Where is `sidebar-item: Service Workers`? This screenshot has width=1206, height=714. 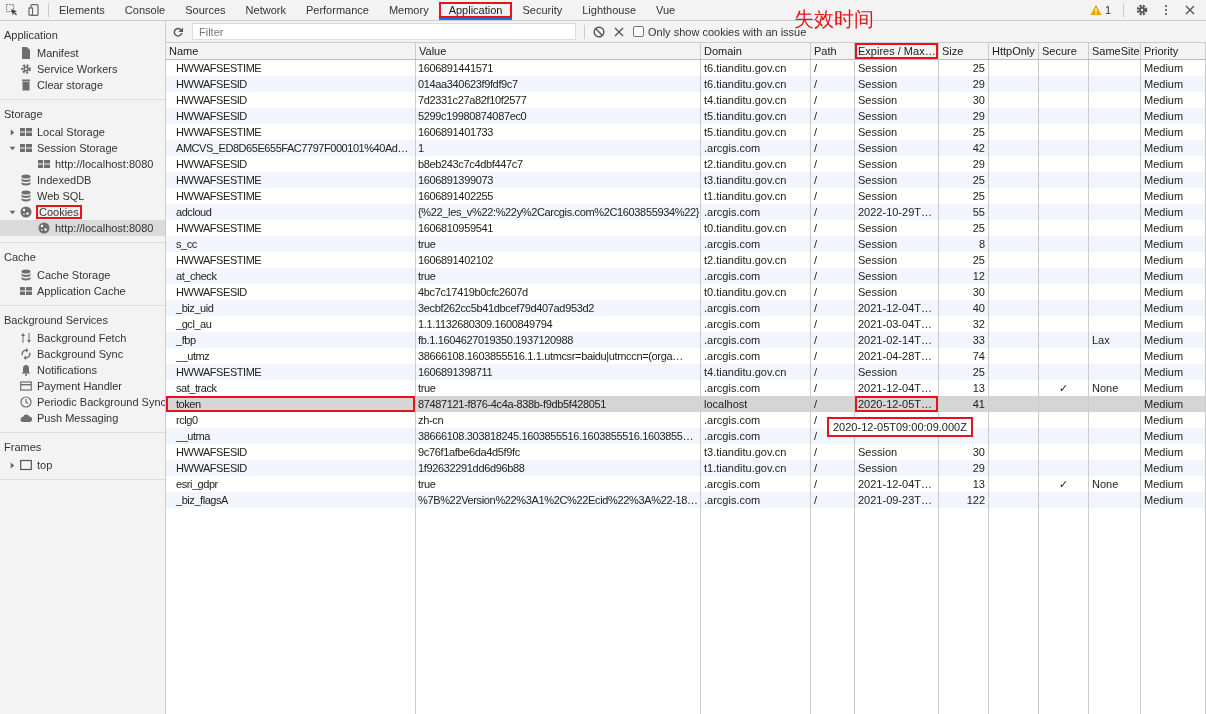
sidebar-item: Service Workers is located at coordinates (82, 69).